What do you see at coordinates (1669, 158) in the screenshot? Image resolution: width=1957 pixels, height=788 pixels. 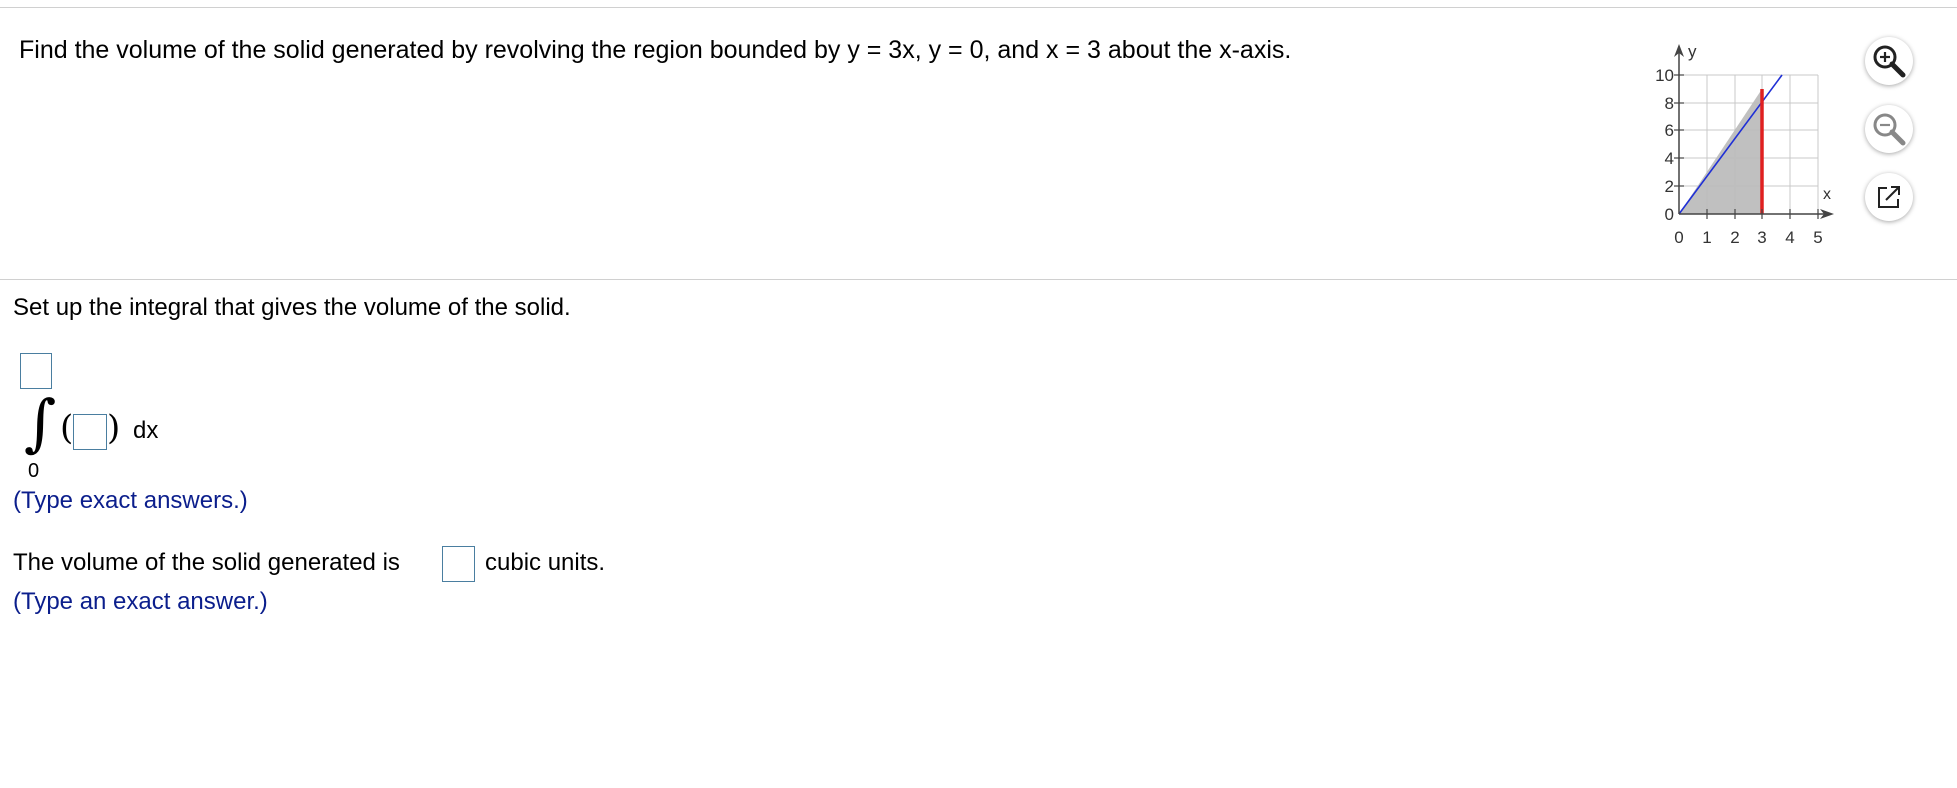 I see `y-tick-label: 4` at bounding box center [1669, 158].